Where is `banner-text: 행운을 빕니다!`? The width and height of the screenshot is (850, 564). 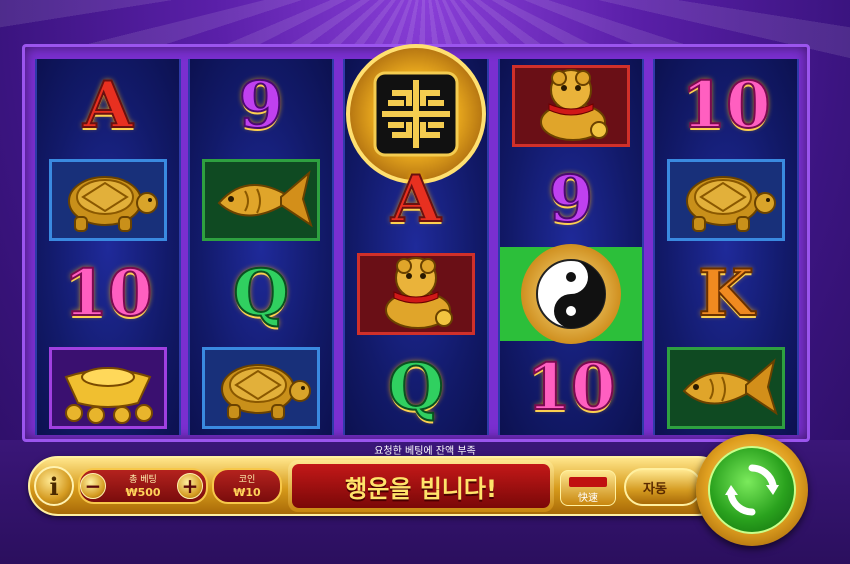
banner-text: 행운을 빕니다! is located at coordinates (421, 486).